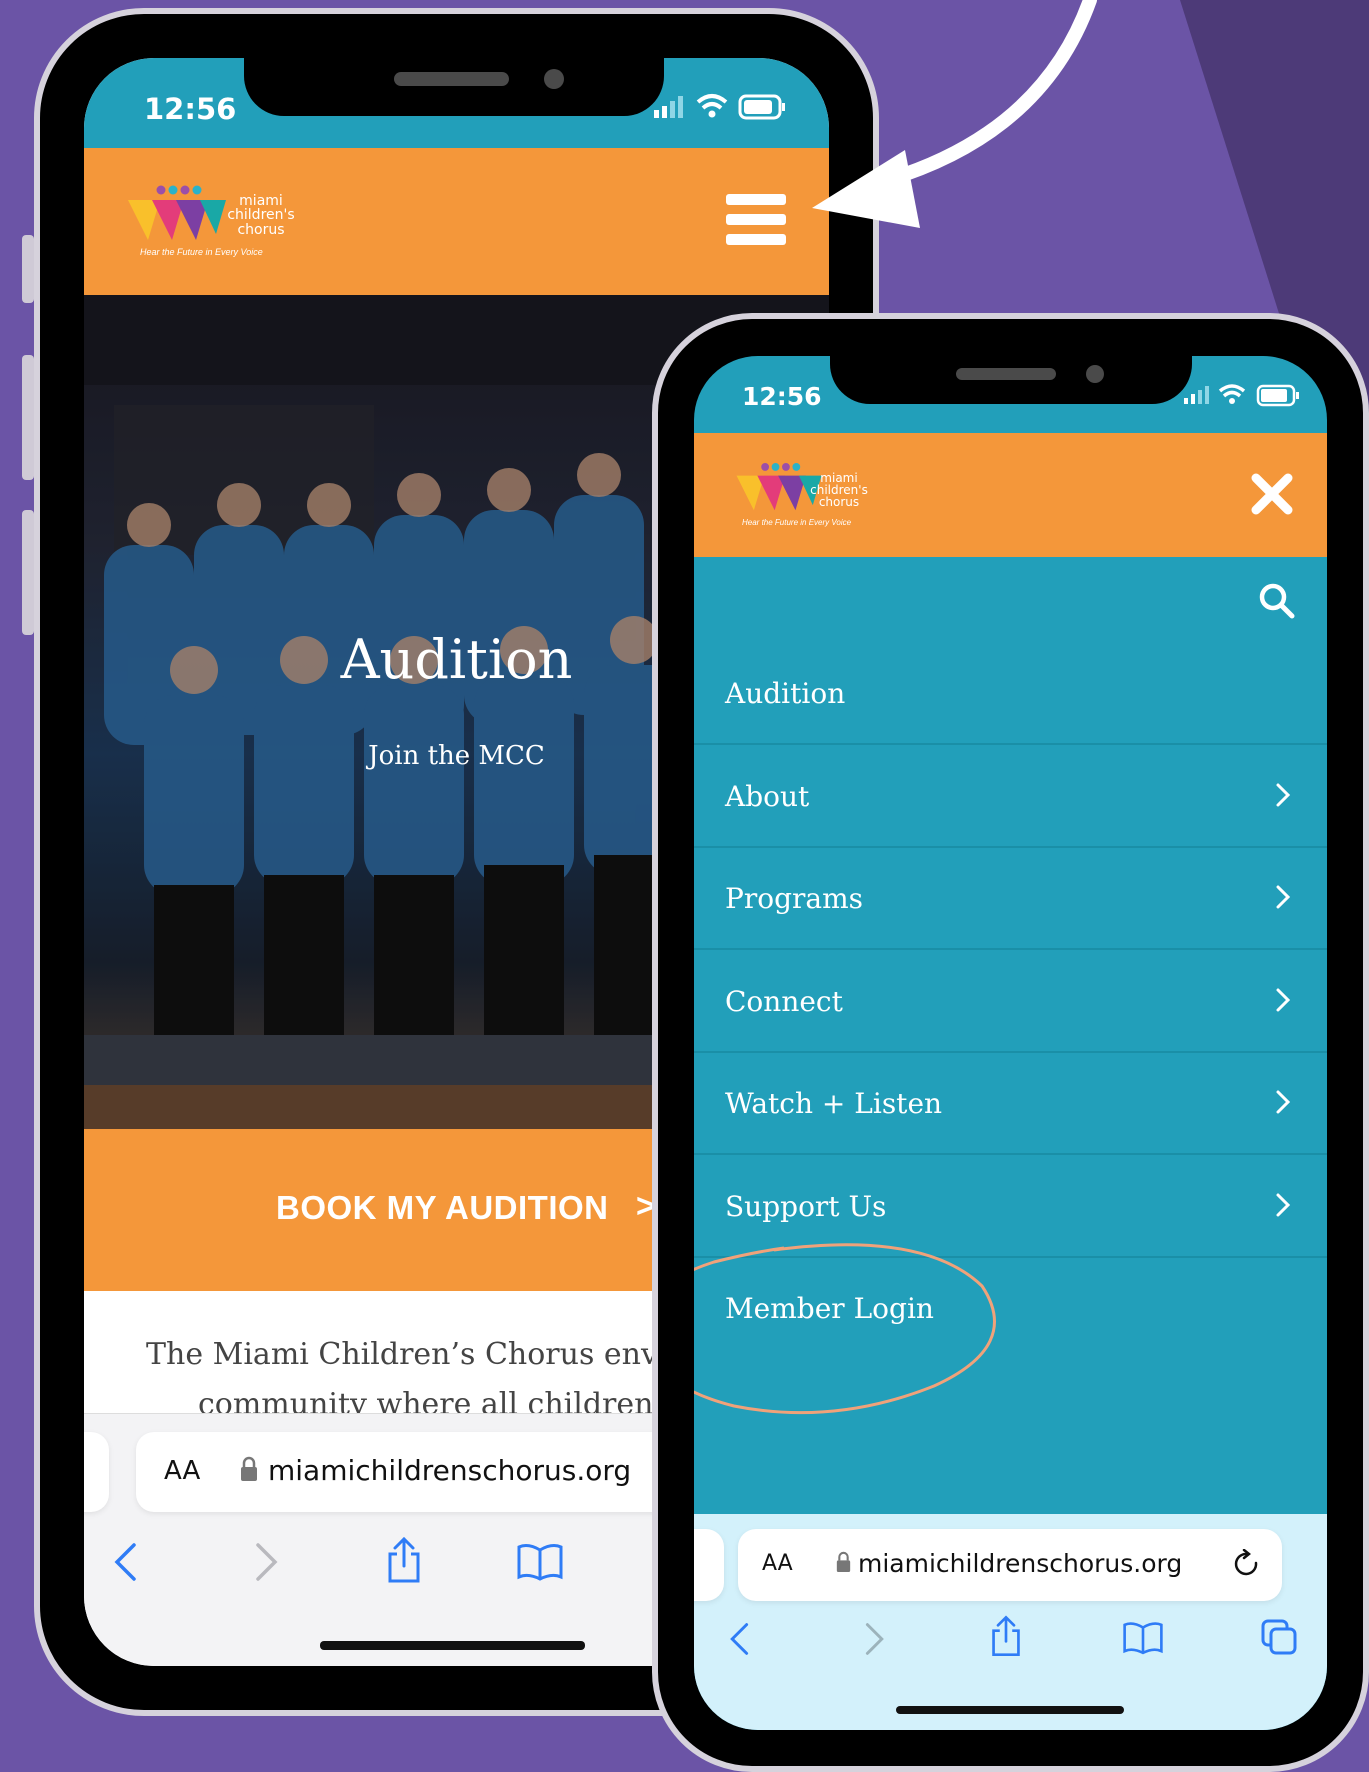  What do you see at coordinates (875, 1639) in the screenshot?
I see `forward-icon` at bounding box center [875, 1639].